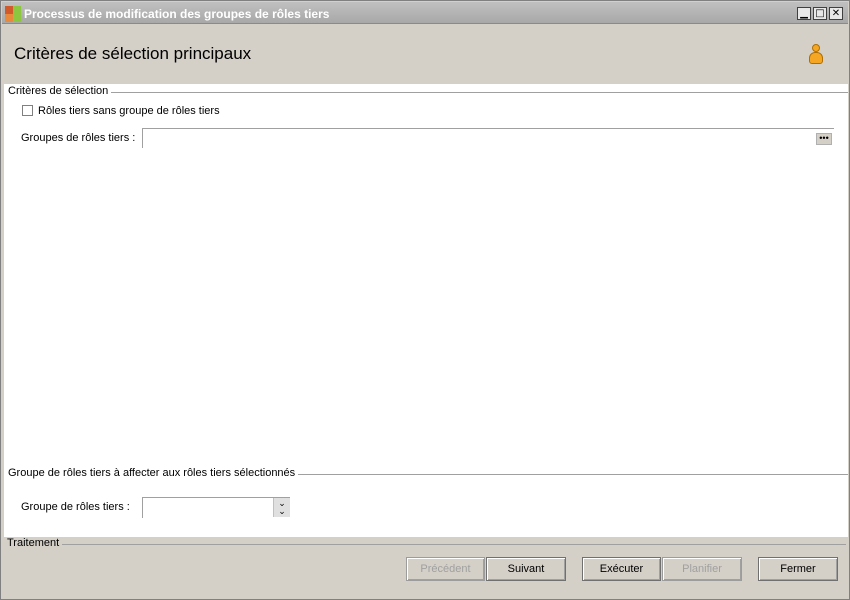  Describe the element at coordinates (75, 507) in the screenshot. I see `assign-field-label: Groupe de rôles tiers :` at that location.